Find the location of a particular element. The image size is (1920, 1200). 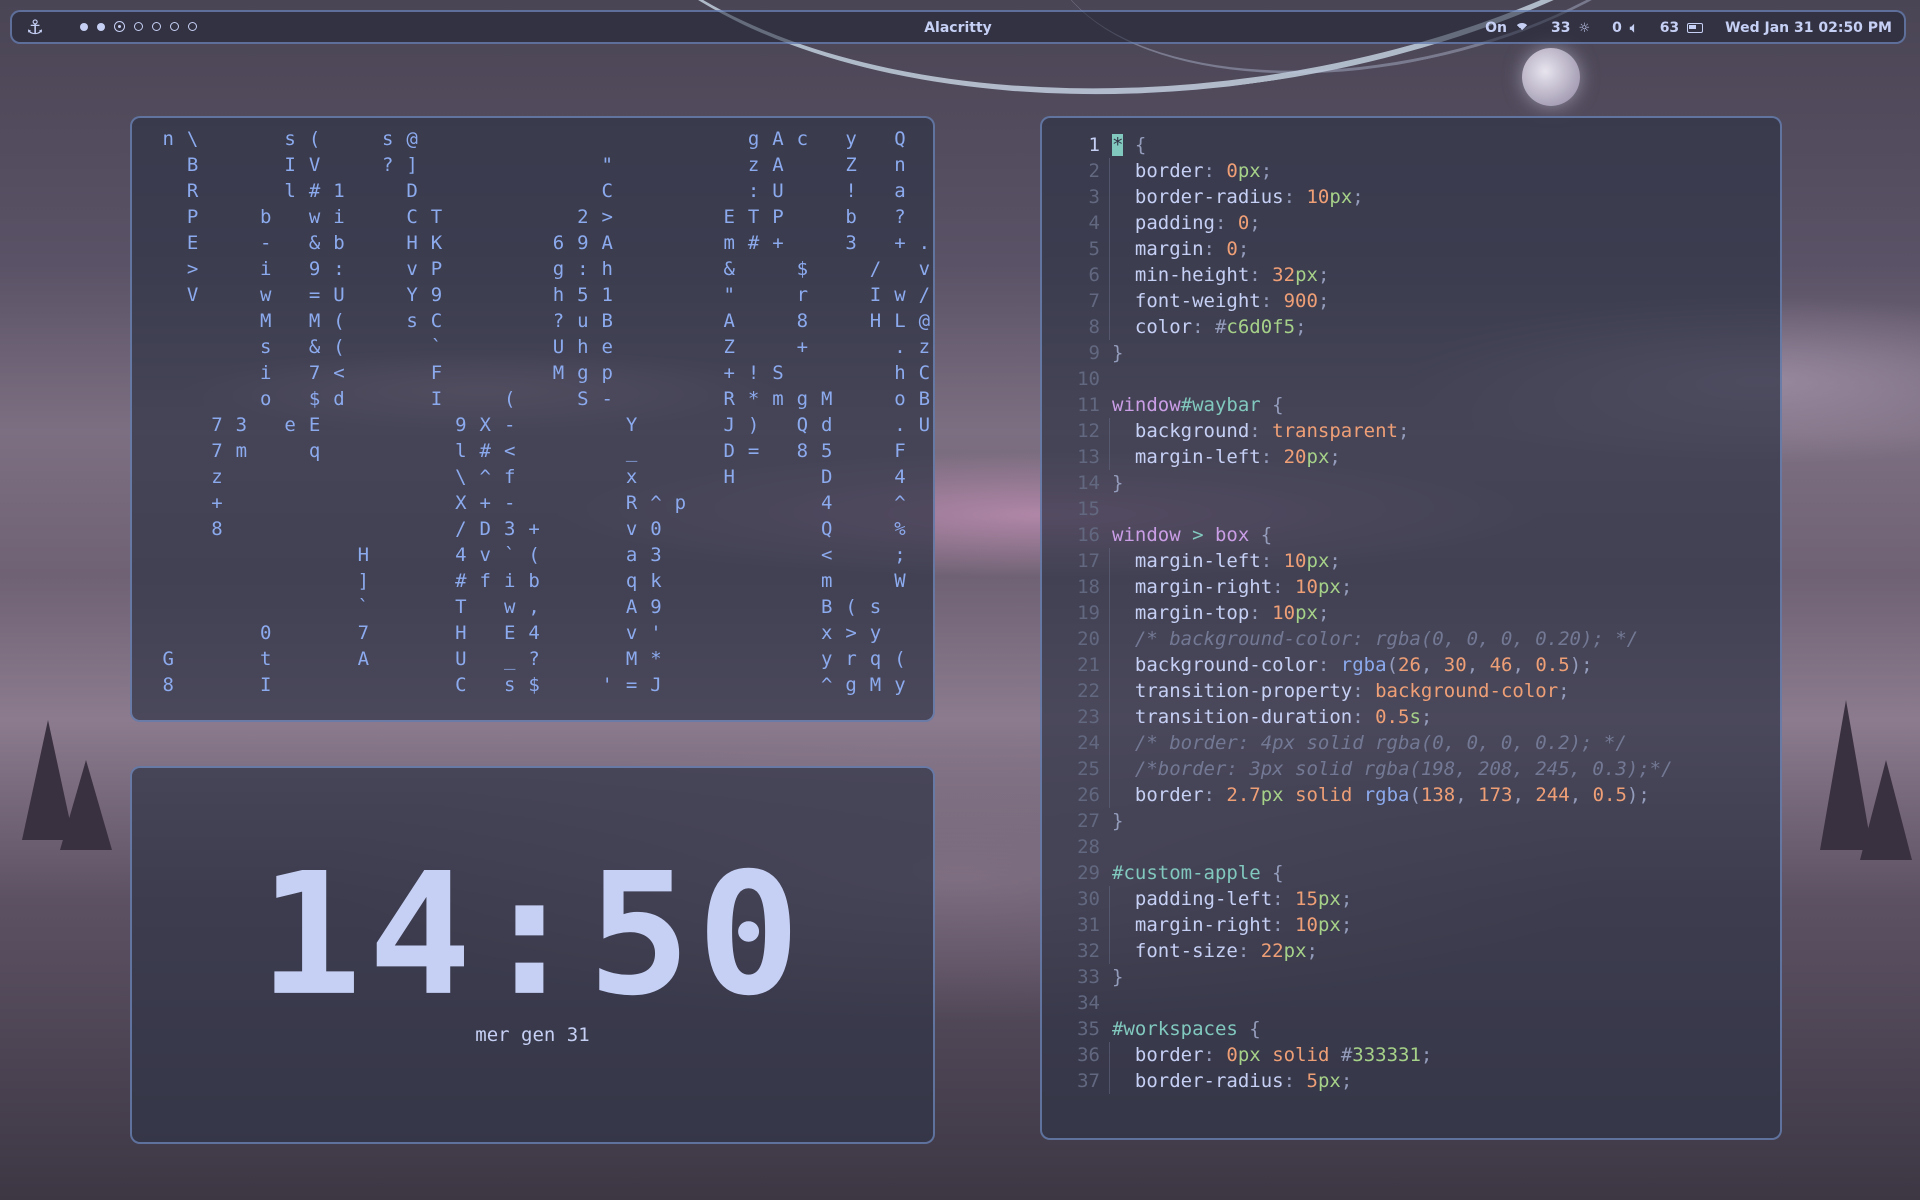

line-number: 12 is located at coordinates (1088, 431).